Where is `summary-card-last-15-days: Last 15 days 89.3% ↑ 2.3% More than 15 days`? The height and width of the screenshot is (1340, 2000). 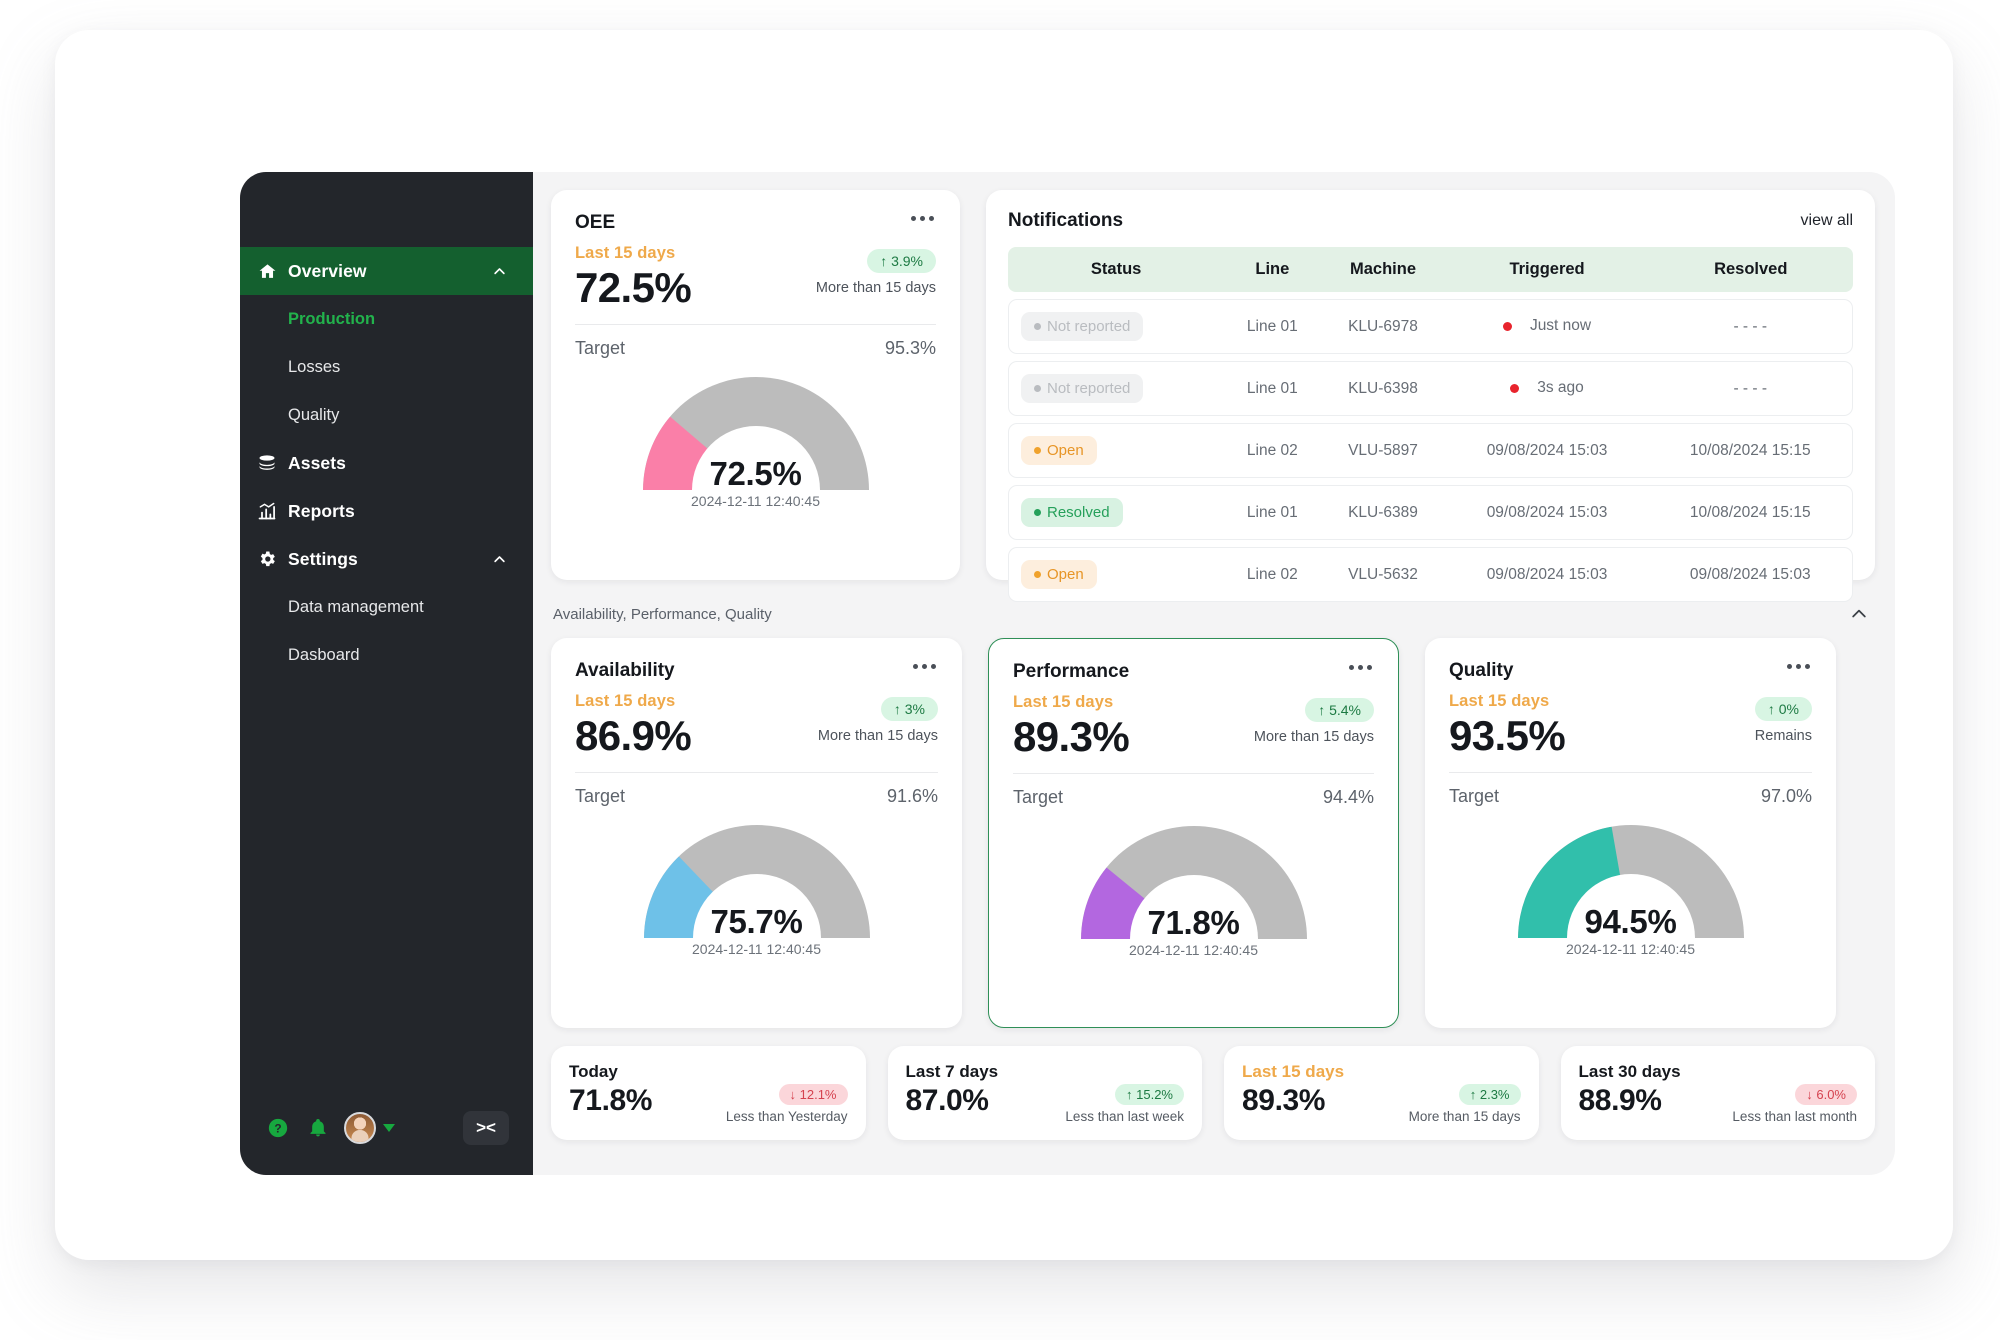
summary-card-last-15-days: Last 15 days 89.3% ↑ 2.3% More than 15 days is located at coordinates (1381, 1093).